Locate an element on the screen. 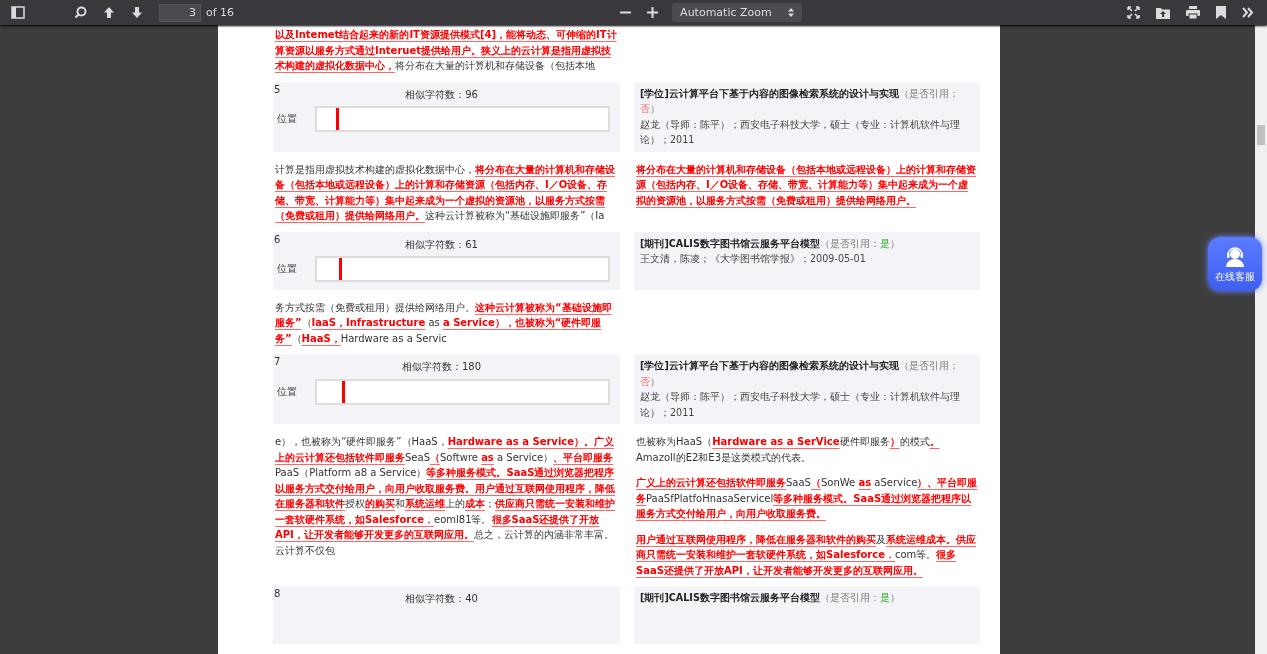 The image size is (1267, 654). zoom-dropdown: Automatic Zoom is located at coordinates (737, 12).